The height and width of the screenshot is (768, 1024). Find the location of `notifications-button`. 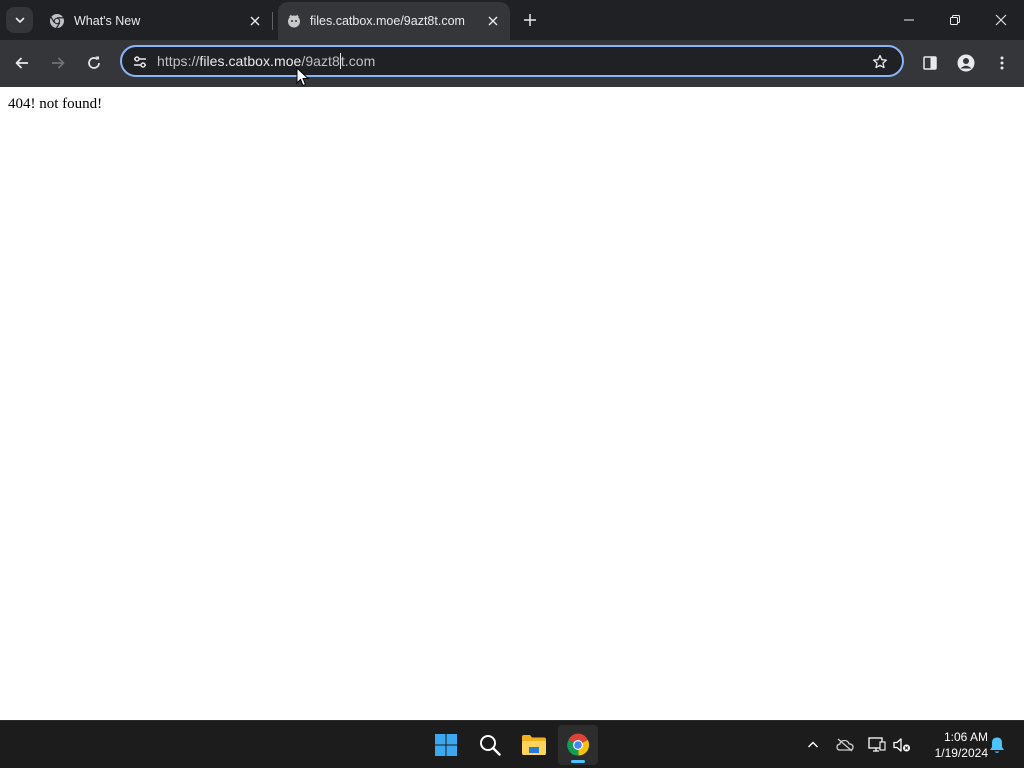

notifications-button is located at coordinates (997, 745).